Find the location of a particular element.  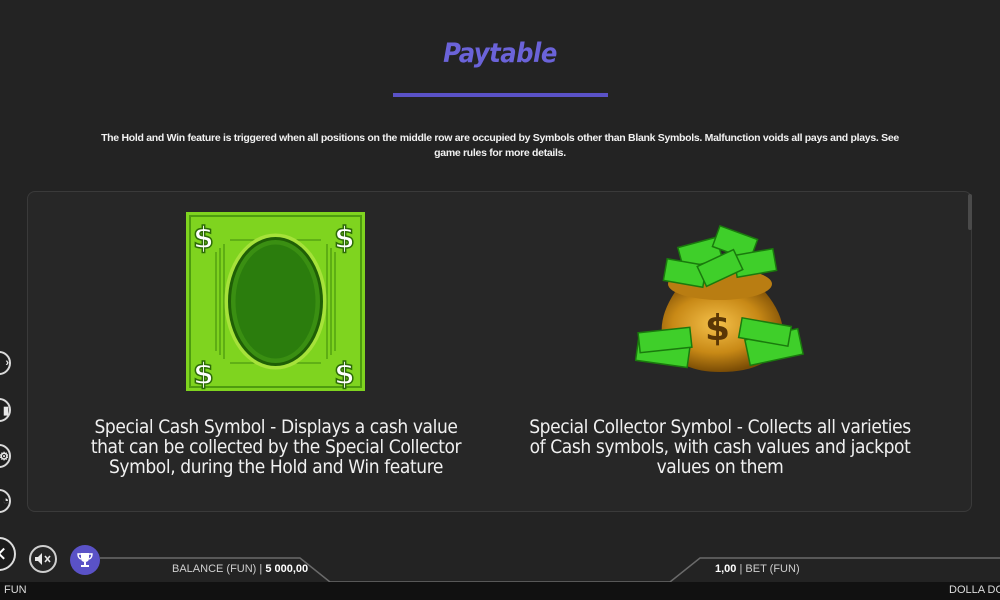

trophy-icon is located at coordinates (85, 560).